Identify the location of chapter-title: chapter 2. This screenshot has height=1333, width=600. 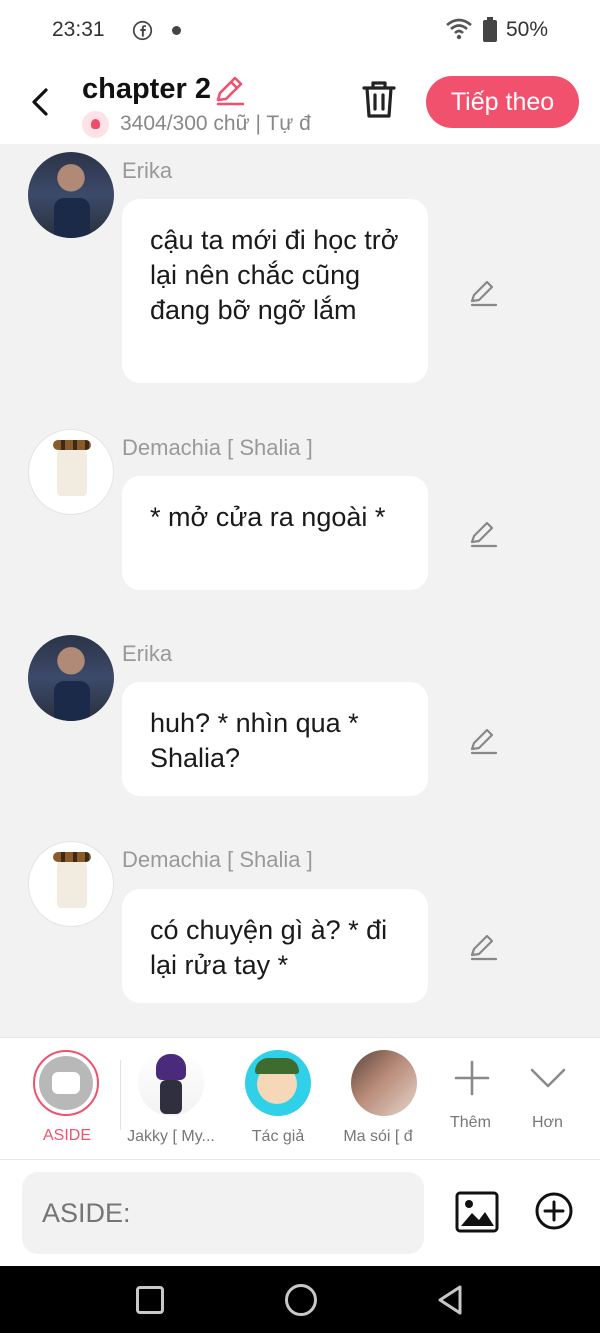
(146, 89).